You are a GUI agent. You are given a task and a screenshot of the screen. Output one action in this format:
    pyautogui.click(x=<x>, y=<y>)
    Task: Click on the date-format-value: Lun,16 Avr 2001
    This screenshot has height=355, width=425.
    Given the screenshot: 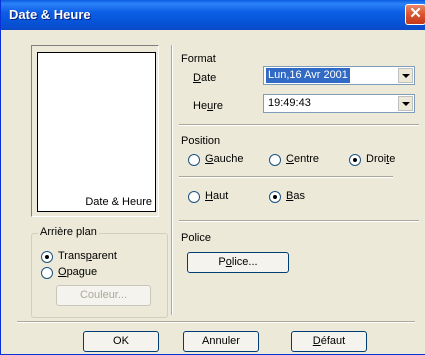 What is the action you would take?
    pyautogui.click(x=308, y=75)
    